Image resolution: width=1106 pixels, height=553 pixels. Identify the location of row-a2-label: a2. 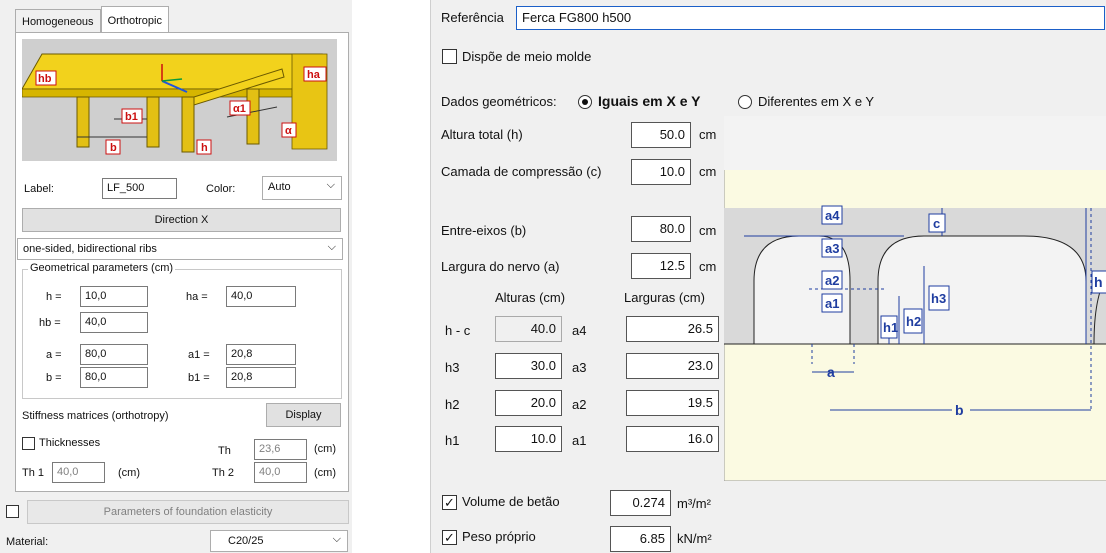
(579, 404).